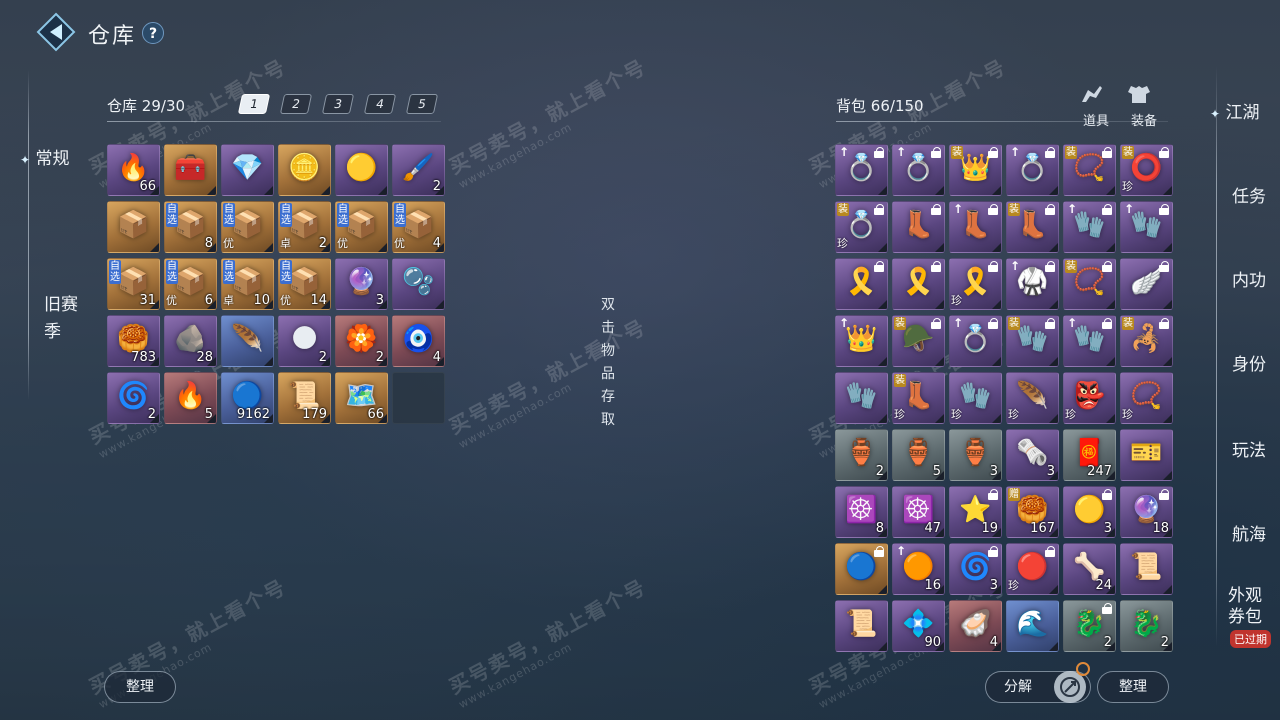 This screenshot has width=1280, height=720. What do you see at coordinates (190, 227) in the screenshot?
I see `item-slot: 📦 自选 8` at bounding box center [190, 227].